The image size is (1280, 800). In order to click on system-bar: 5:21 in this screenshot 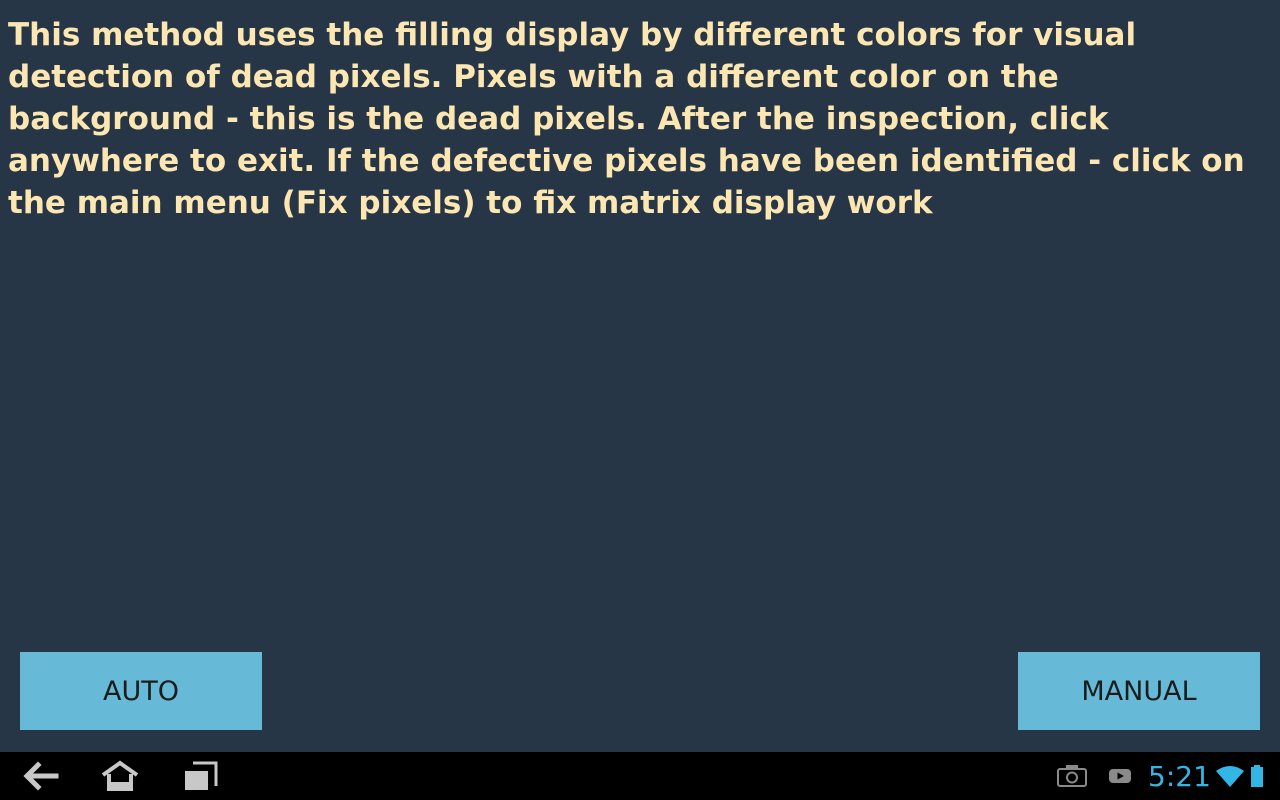, I will do `click(640, 776)`.